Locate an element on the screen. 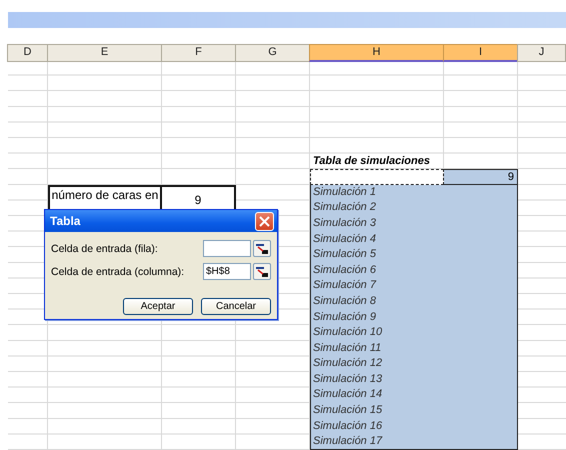 This screenshot has height=450, width=566. input-field: $H$8 is located at coordinates (227, 271).